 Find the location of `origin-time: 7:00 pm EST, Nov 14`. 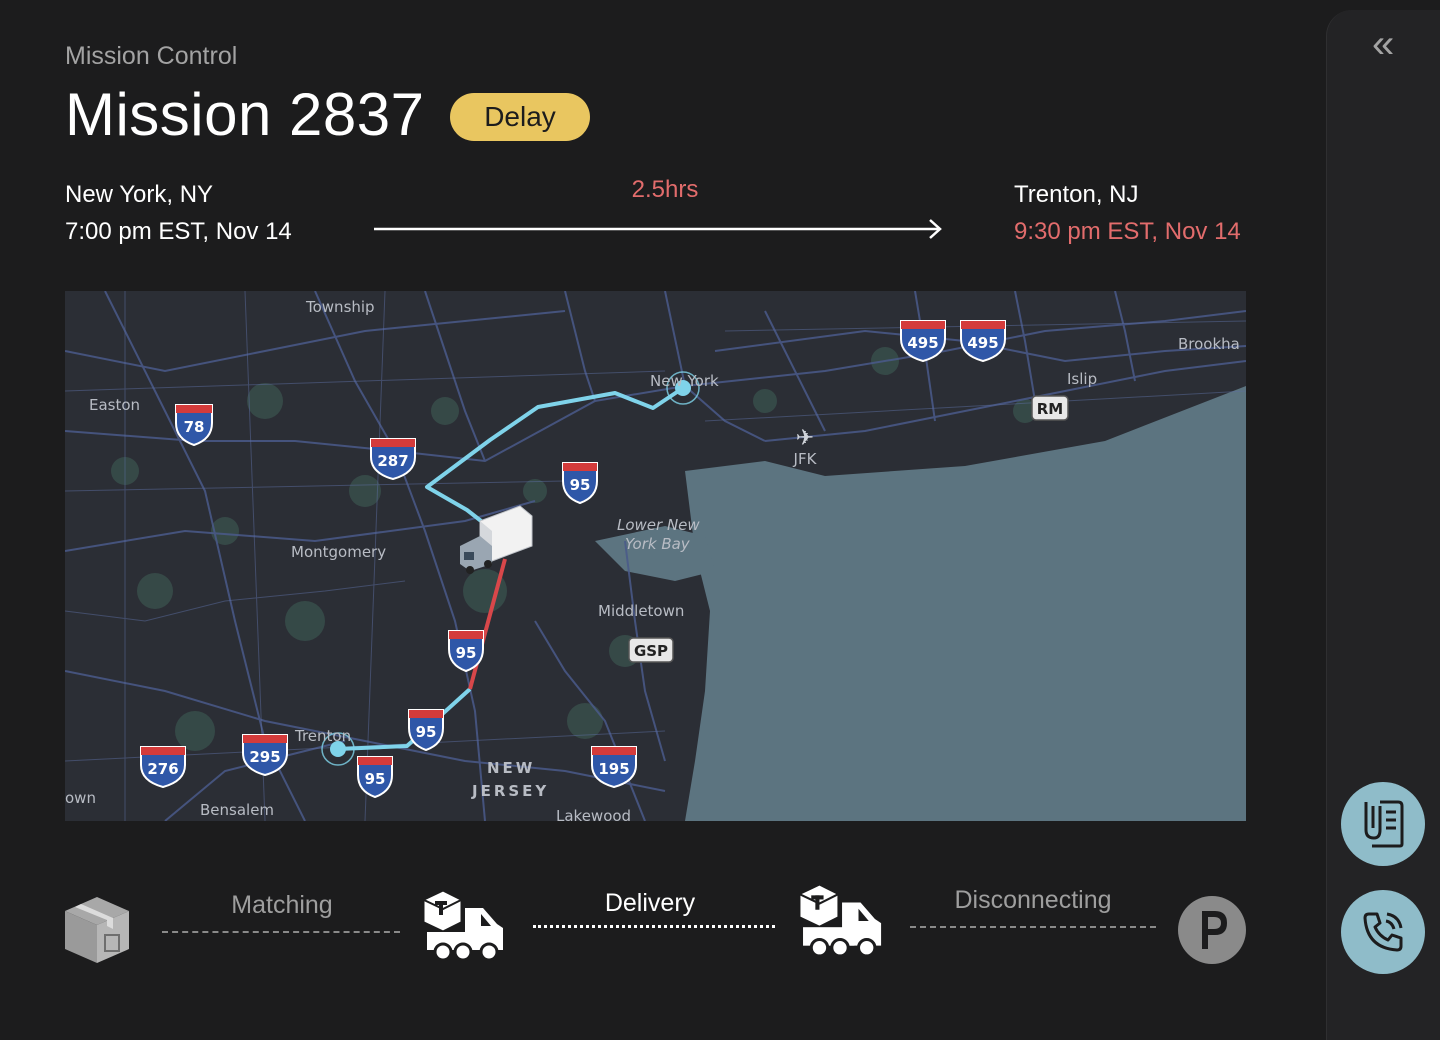

origin-time: 7:00 pm EST, Nov 14 is located at coordinates (178, 231).